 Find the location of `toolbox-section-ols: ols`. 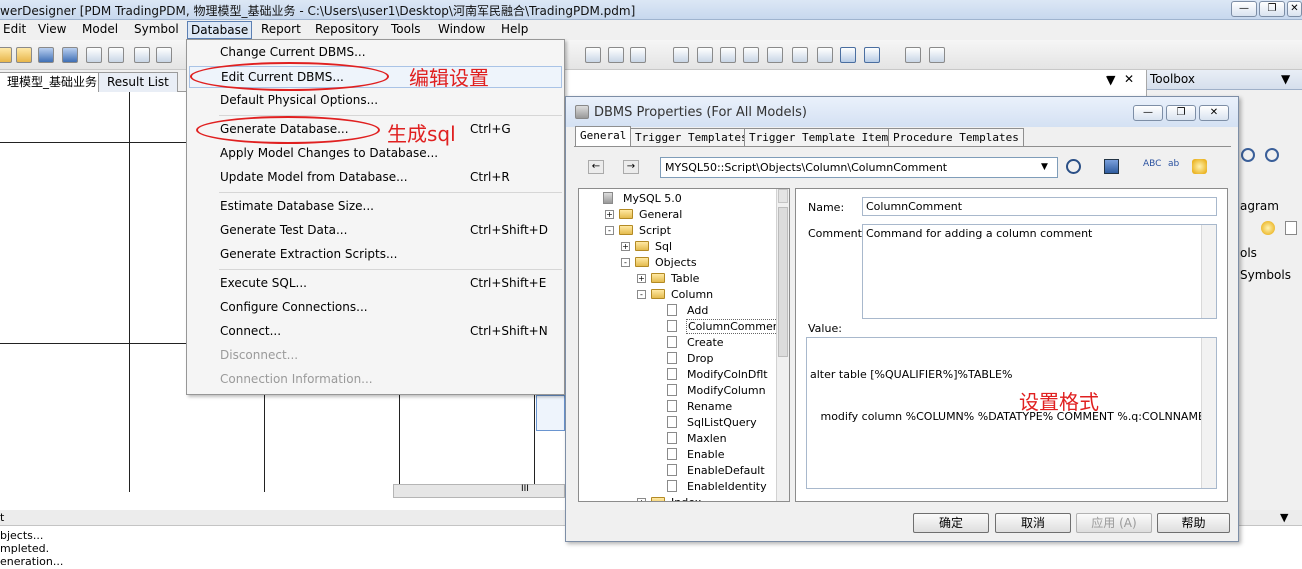

toolbox-section-ols: ols is located at coordinates (1248, 253).